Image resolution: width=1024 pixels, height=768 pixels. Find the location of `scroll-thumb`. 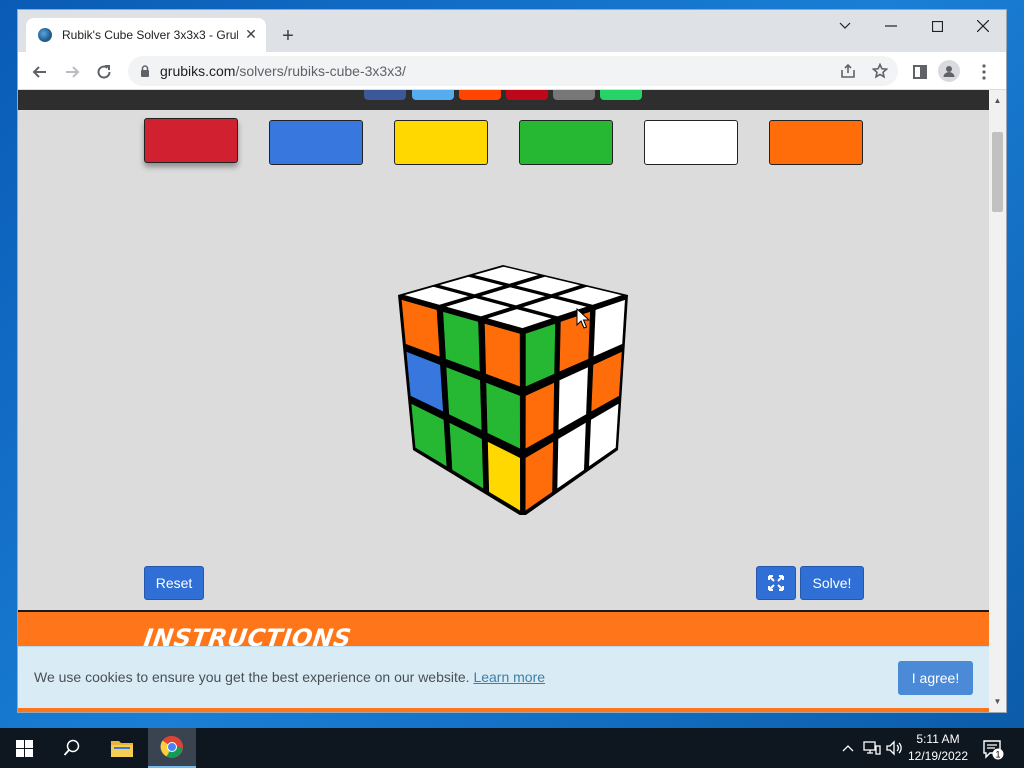

scroll-thumb is located at coordinates (997, 172).